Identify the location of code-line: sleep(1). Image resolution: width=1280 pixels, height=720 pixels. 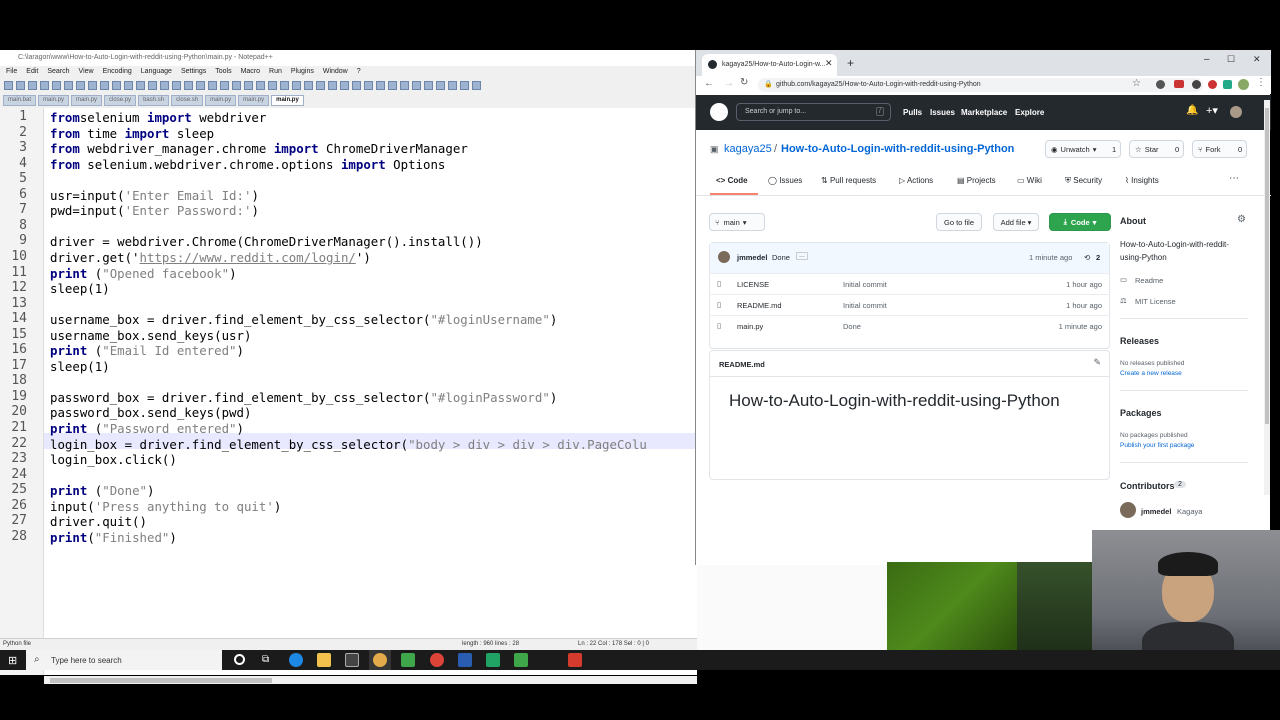
(80, 288).